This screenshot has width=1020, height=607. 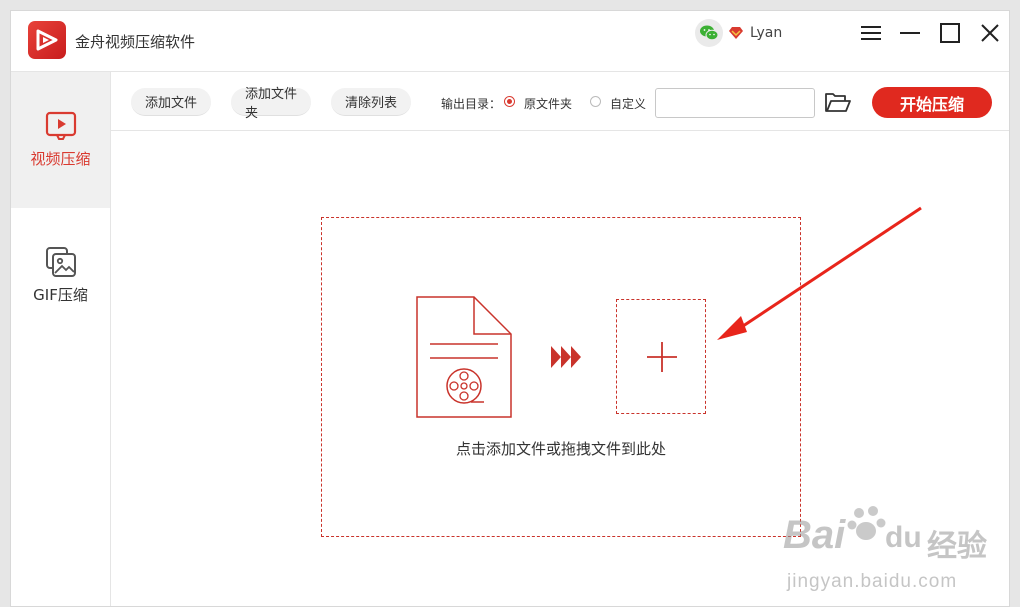 I want to click on output-path-input, so click(x=735, y=103).